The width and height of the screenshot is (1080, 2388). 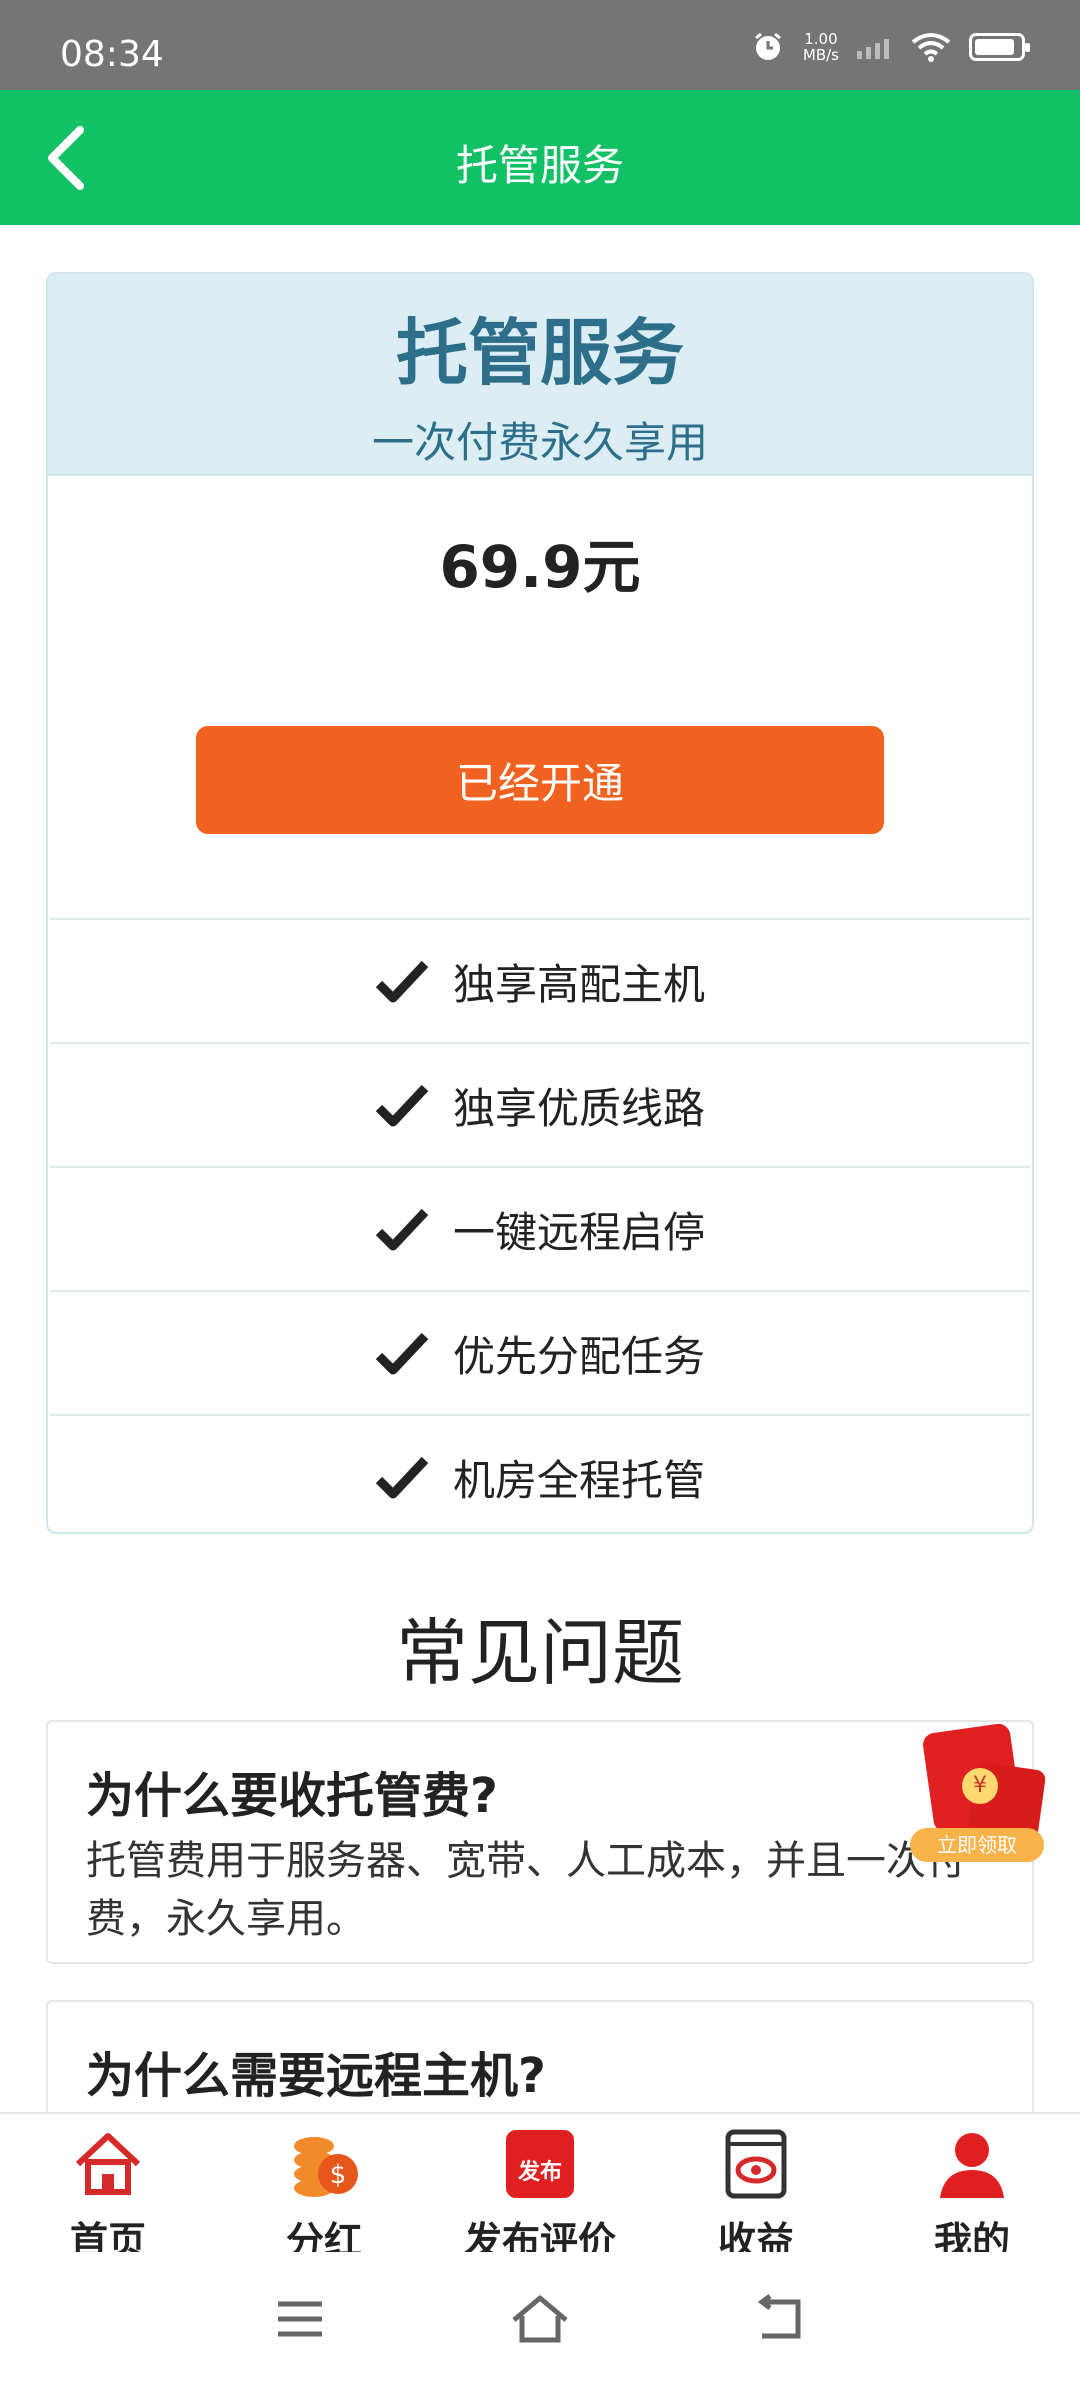 I want to click on feature-item: 一键远程启停, so click(x=540, y=1228).